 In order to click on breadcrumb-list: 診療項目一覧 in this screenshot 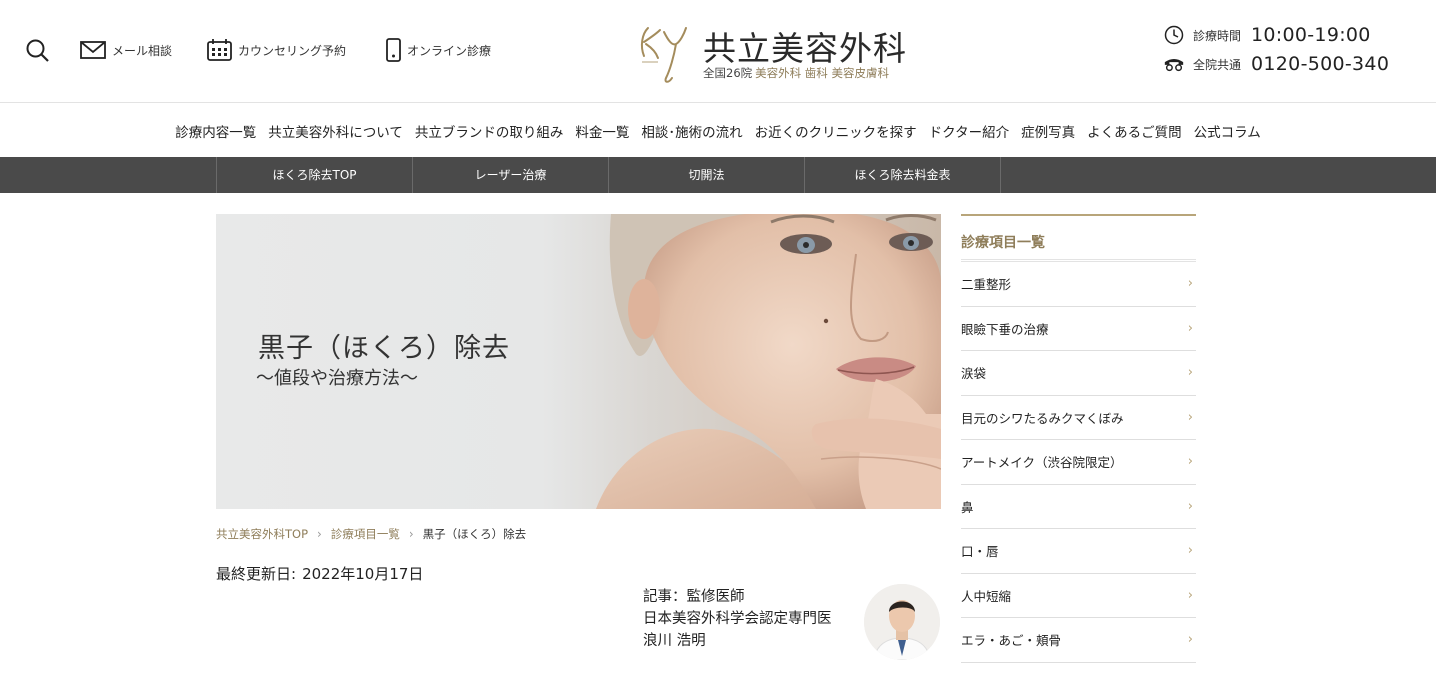, I will do `click(365, 534)`.